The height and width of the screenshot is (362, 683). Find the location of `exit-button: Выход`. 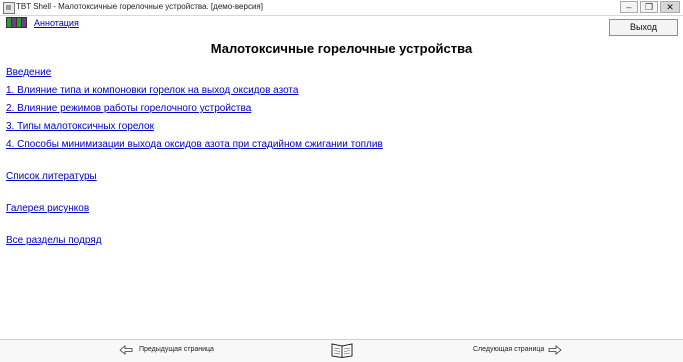

exit-button: Выход is located at coordinates (643, 27).